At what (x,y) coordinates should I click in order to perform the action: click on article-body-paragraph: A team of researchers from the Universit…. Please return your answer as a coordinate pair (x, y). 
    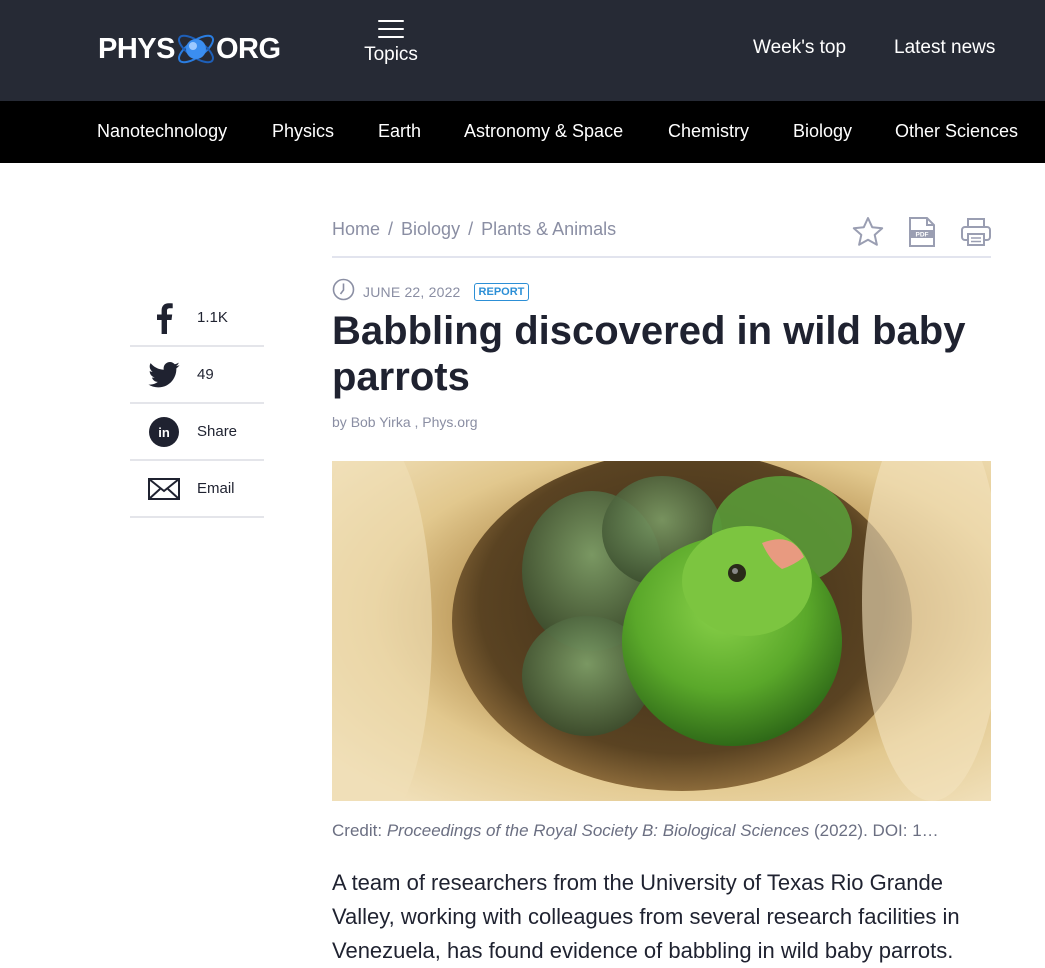
    Looking at the image, I should click on (646, 916).